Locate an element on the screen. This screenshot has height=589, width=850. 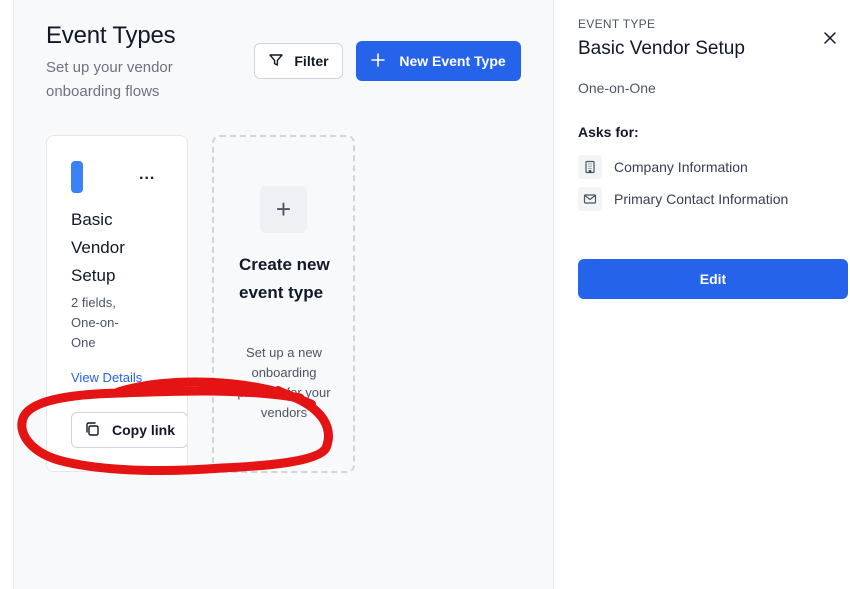
card-title: Basic Vendor Setup is located at coordinates (98, 247).